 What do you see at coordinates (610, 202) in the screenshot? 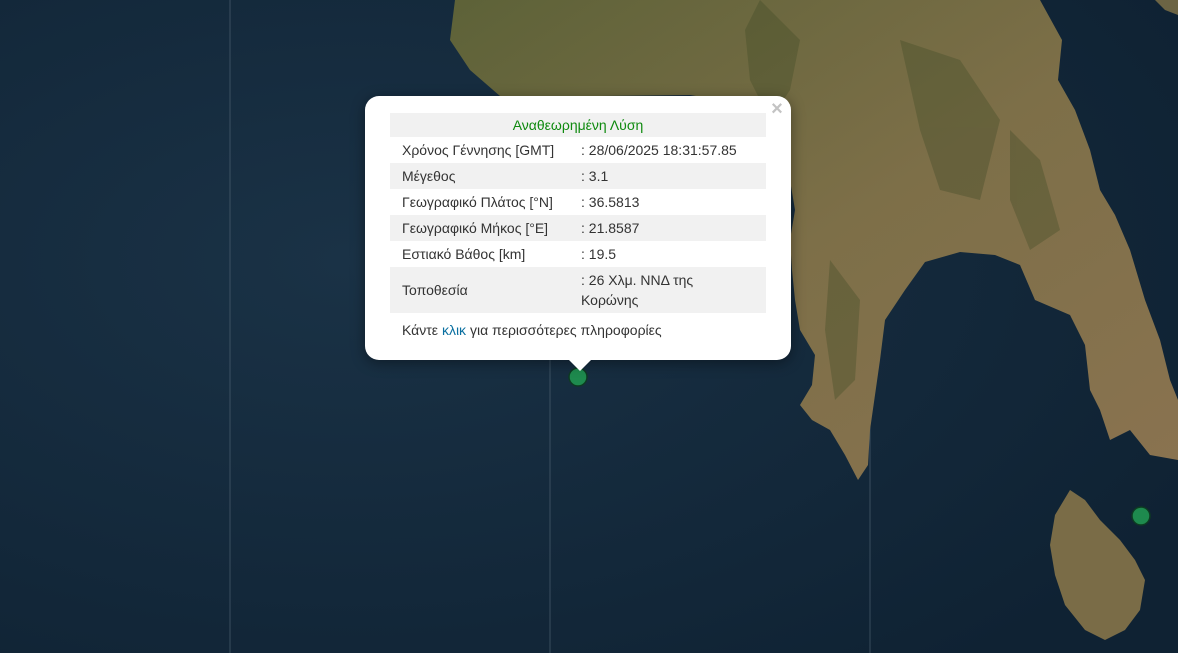
I see `row-value: : 36.5813` at bounding box center [610, 202].